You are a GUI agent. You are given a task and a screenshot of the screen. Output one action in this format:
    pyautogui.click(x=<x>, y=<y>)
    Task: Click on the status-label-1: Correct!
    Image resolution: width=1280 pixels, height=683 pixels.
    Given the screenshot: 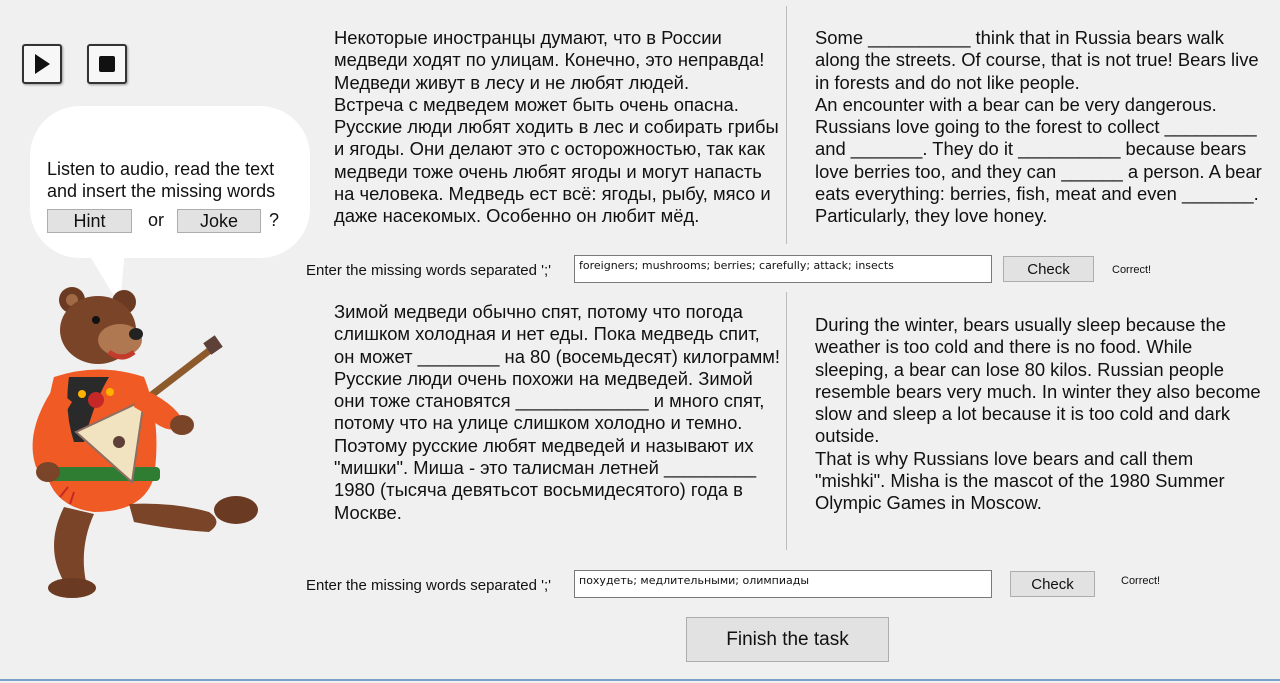 What is the action you would take?
    pyautogui.click(x=1132, y=270)
    